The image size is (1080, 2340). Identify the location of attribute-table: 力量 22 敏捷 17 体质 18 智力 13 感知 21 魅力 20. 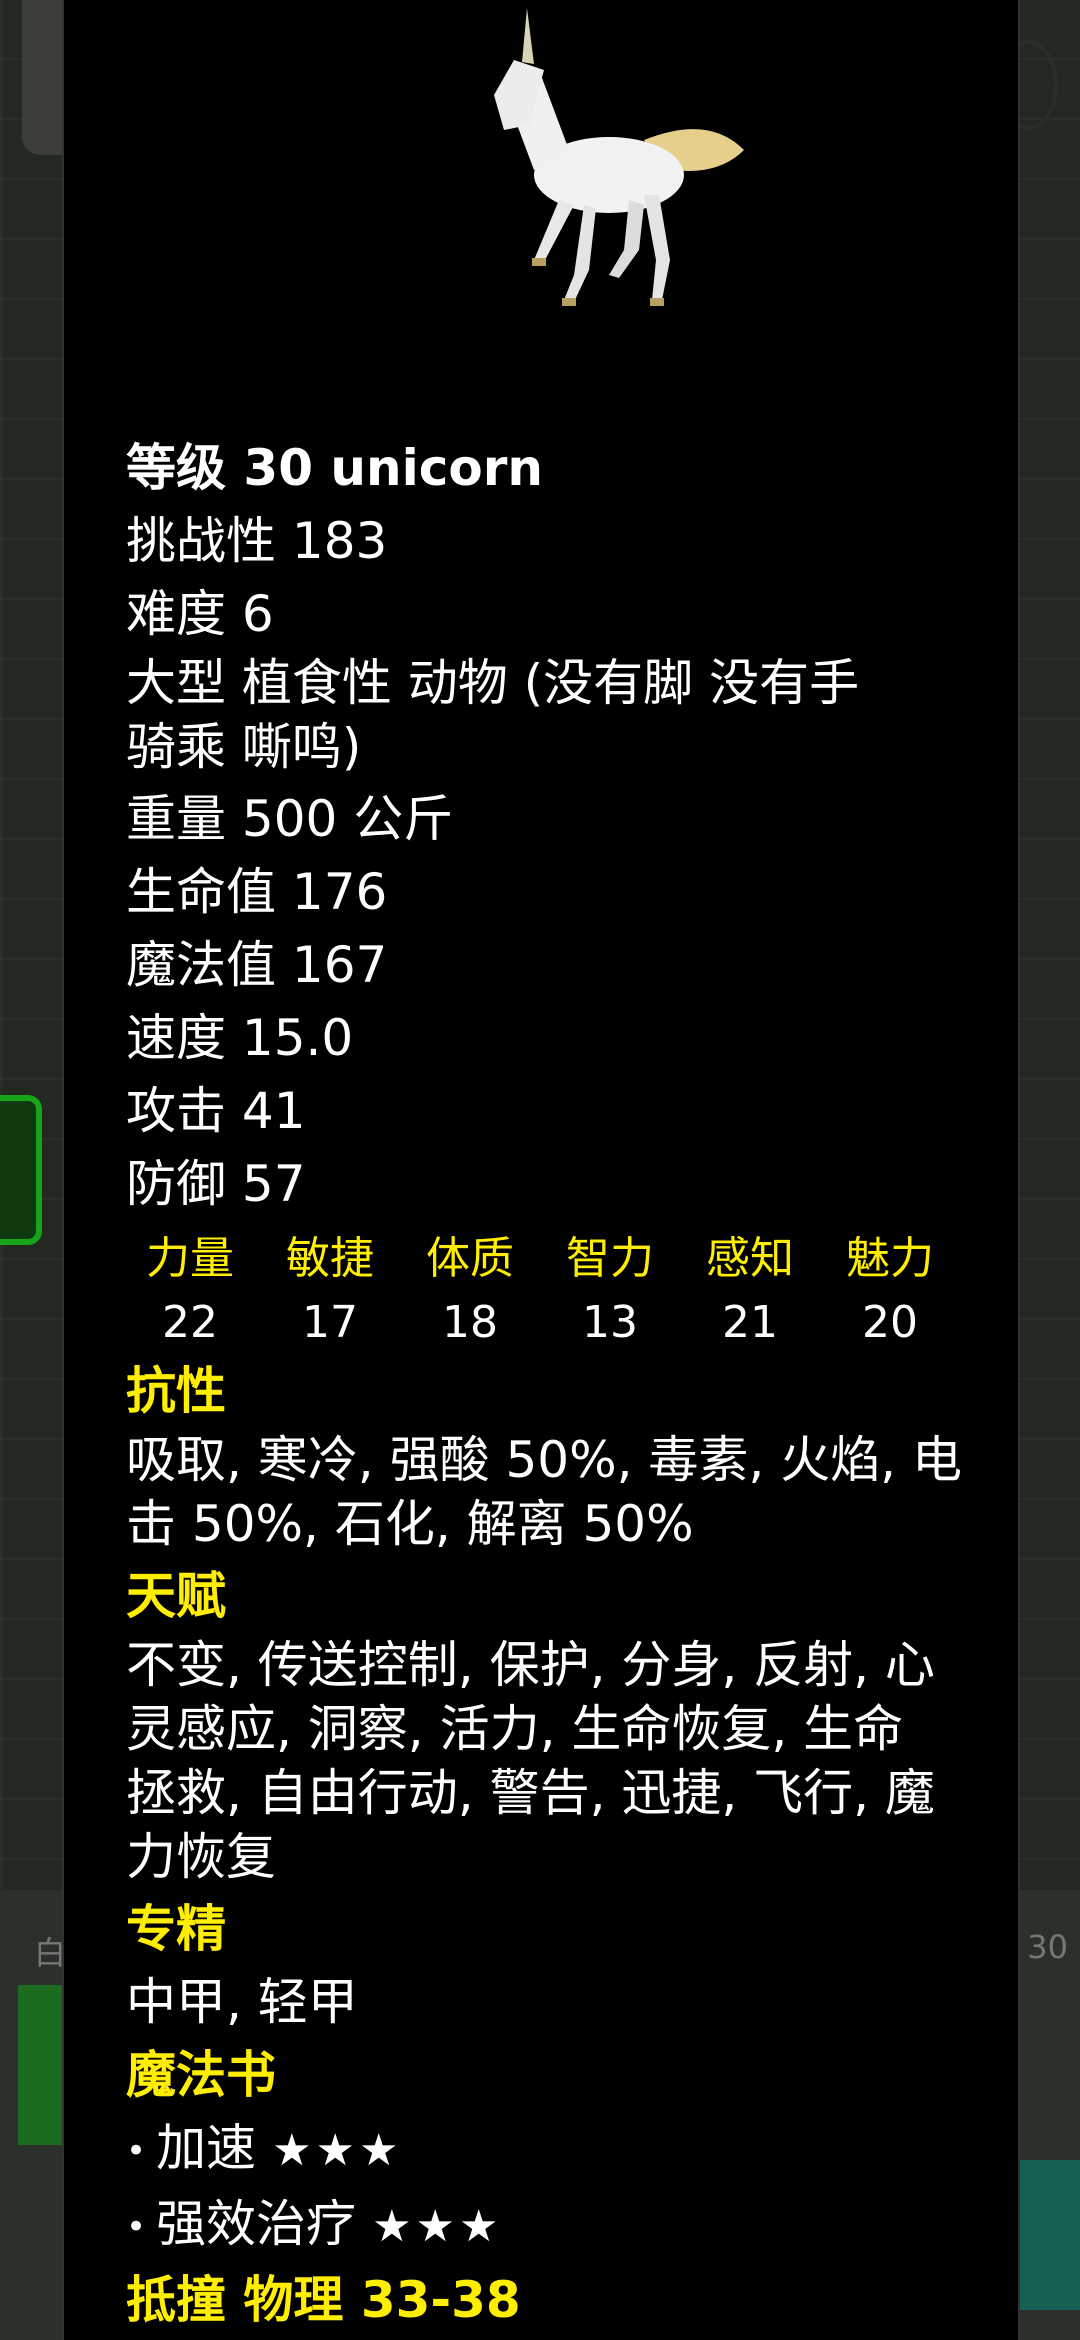
(540, 1291).